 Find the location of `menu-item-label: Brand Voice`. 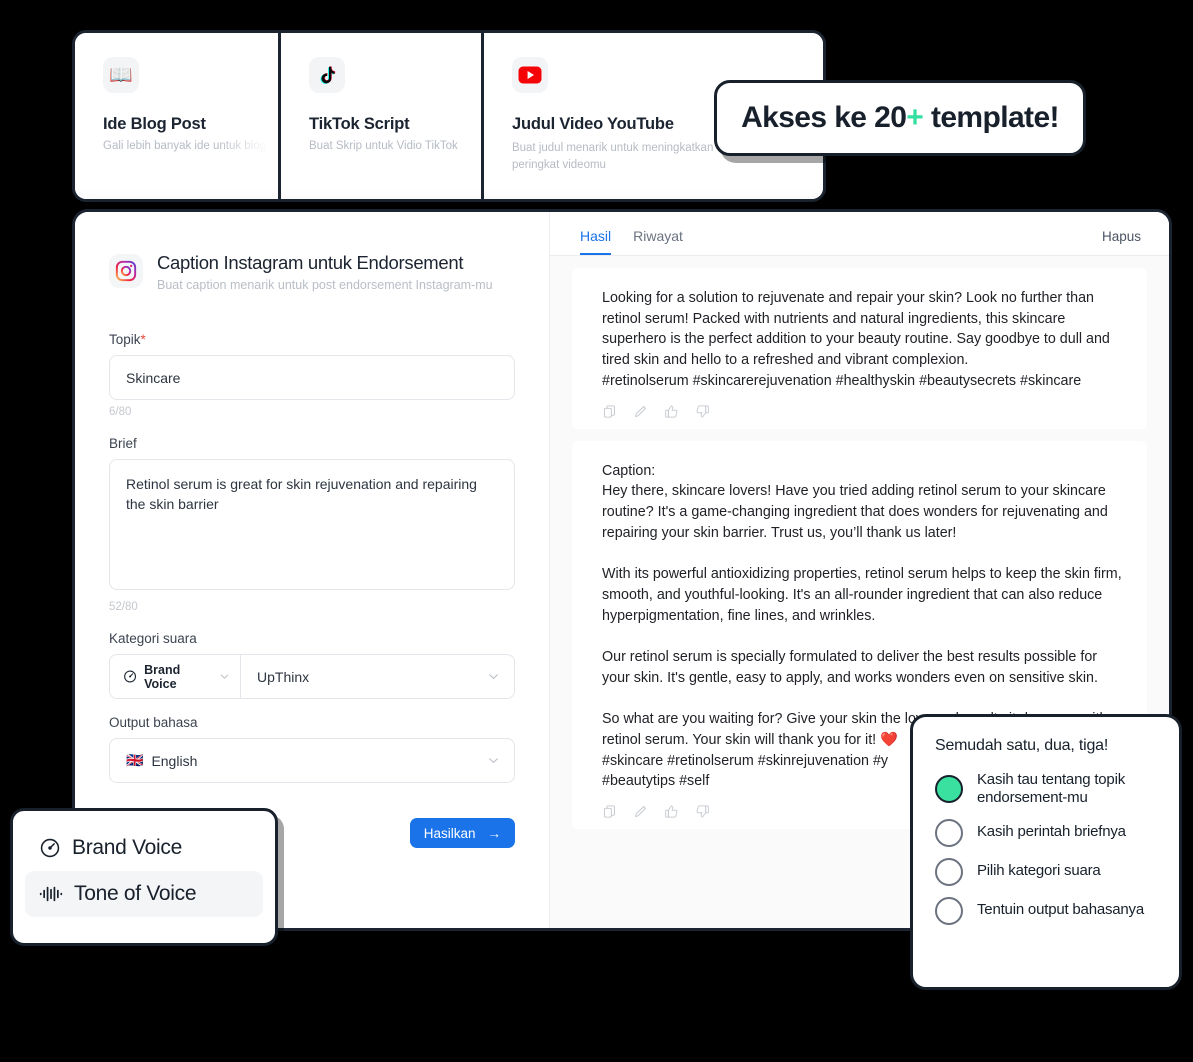

menu-item-label: Brand Voice is located at coordinates (127, 847).